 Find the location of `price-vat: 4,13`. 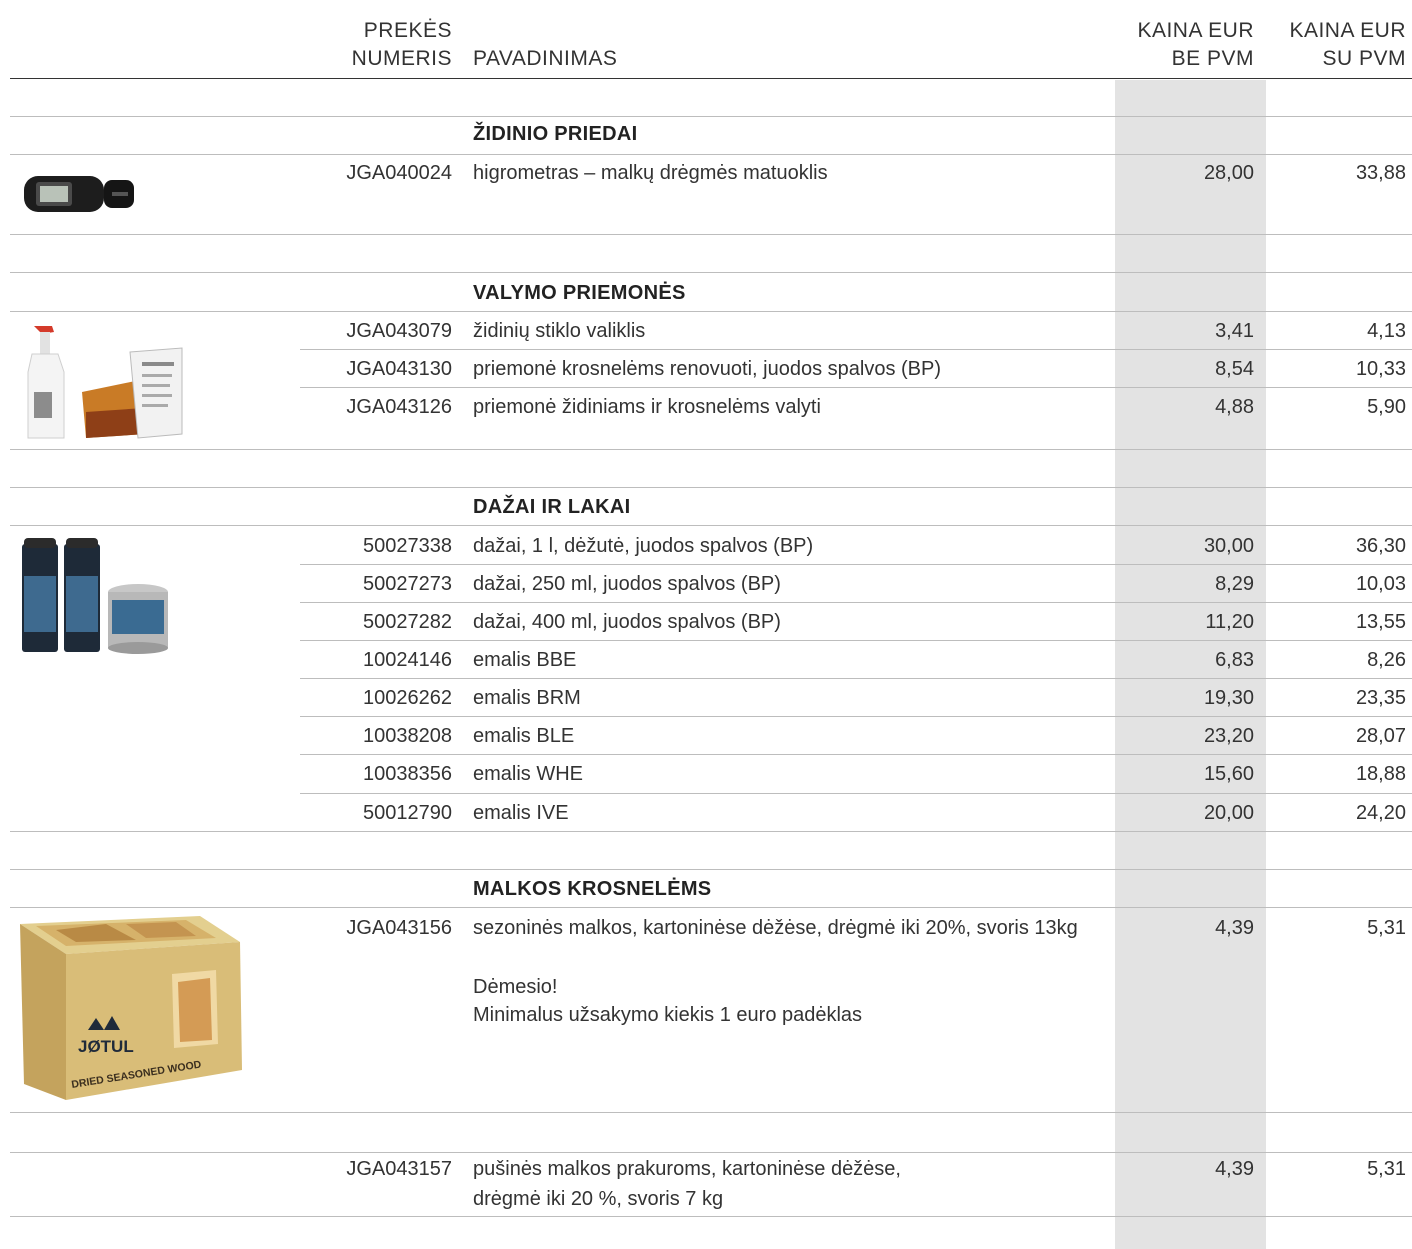

price-vat: 4,13 is located at coordinates (1386, 331).